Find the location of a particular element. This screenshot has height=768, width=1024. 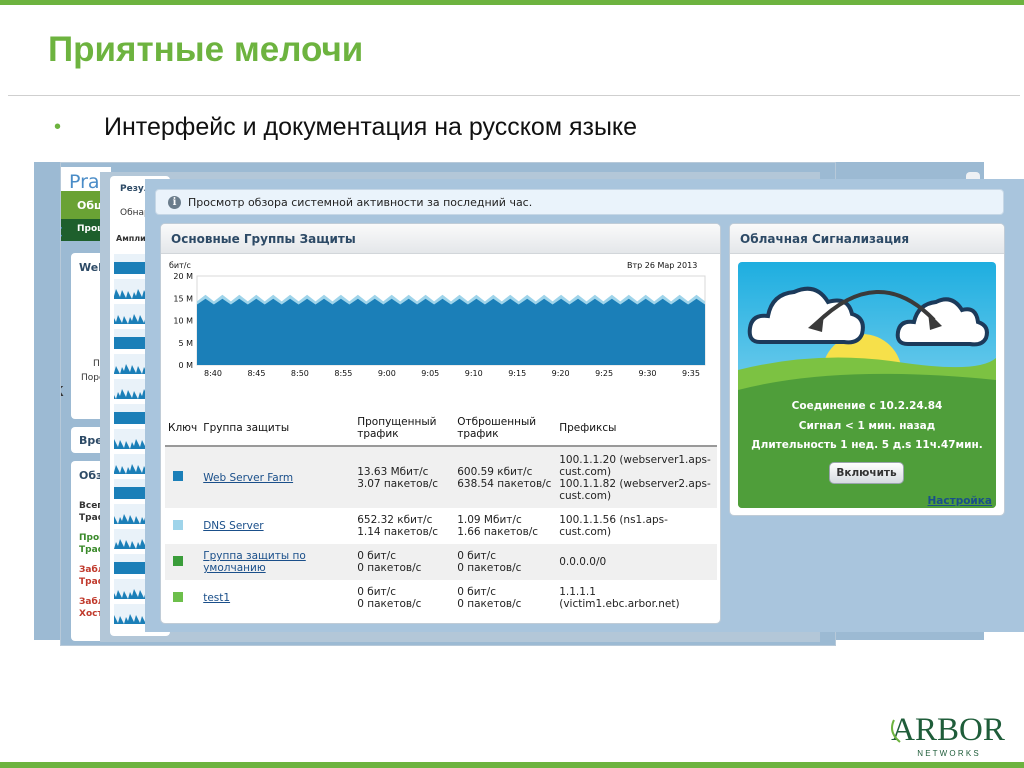

x-tick-label: 9:00 is located at coordinates (387, 373).